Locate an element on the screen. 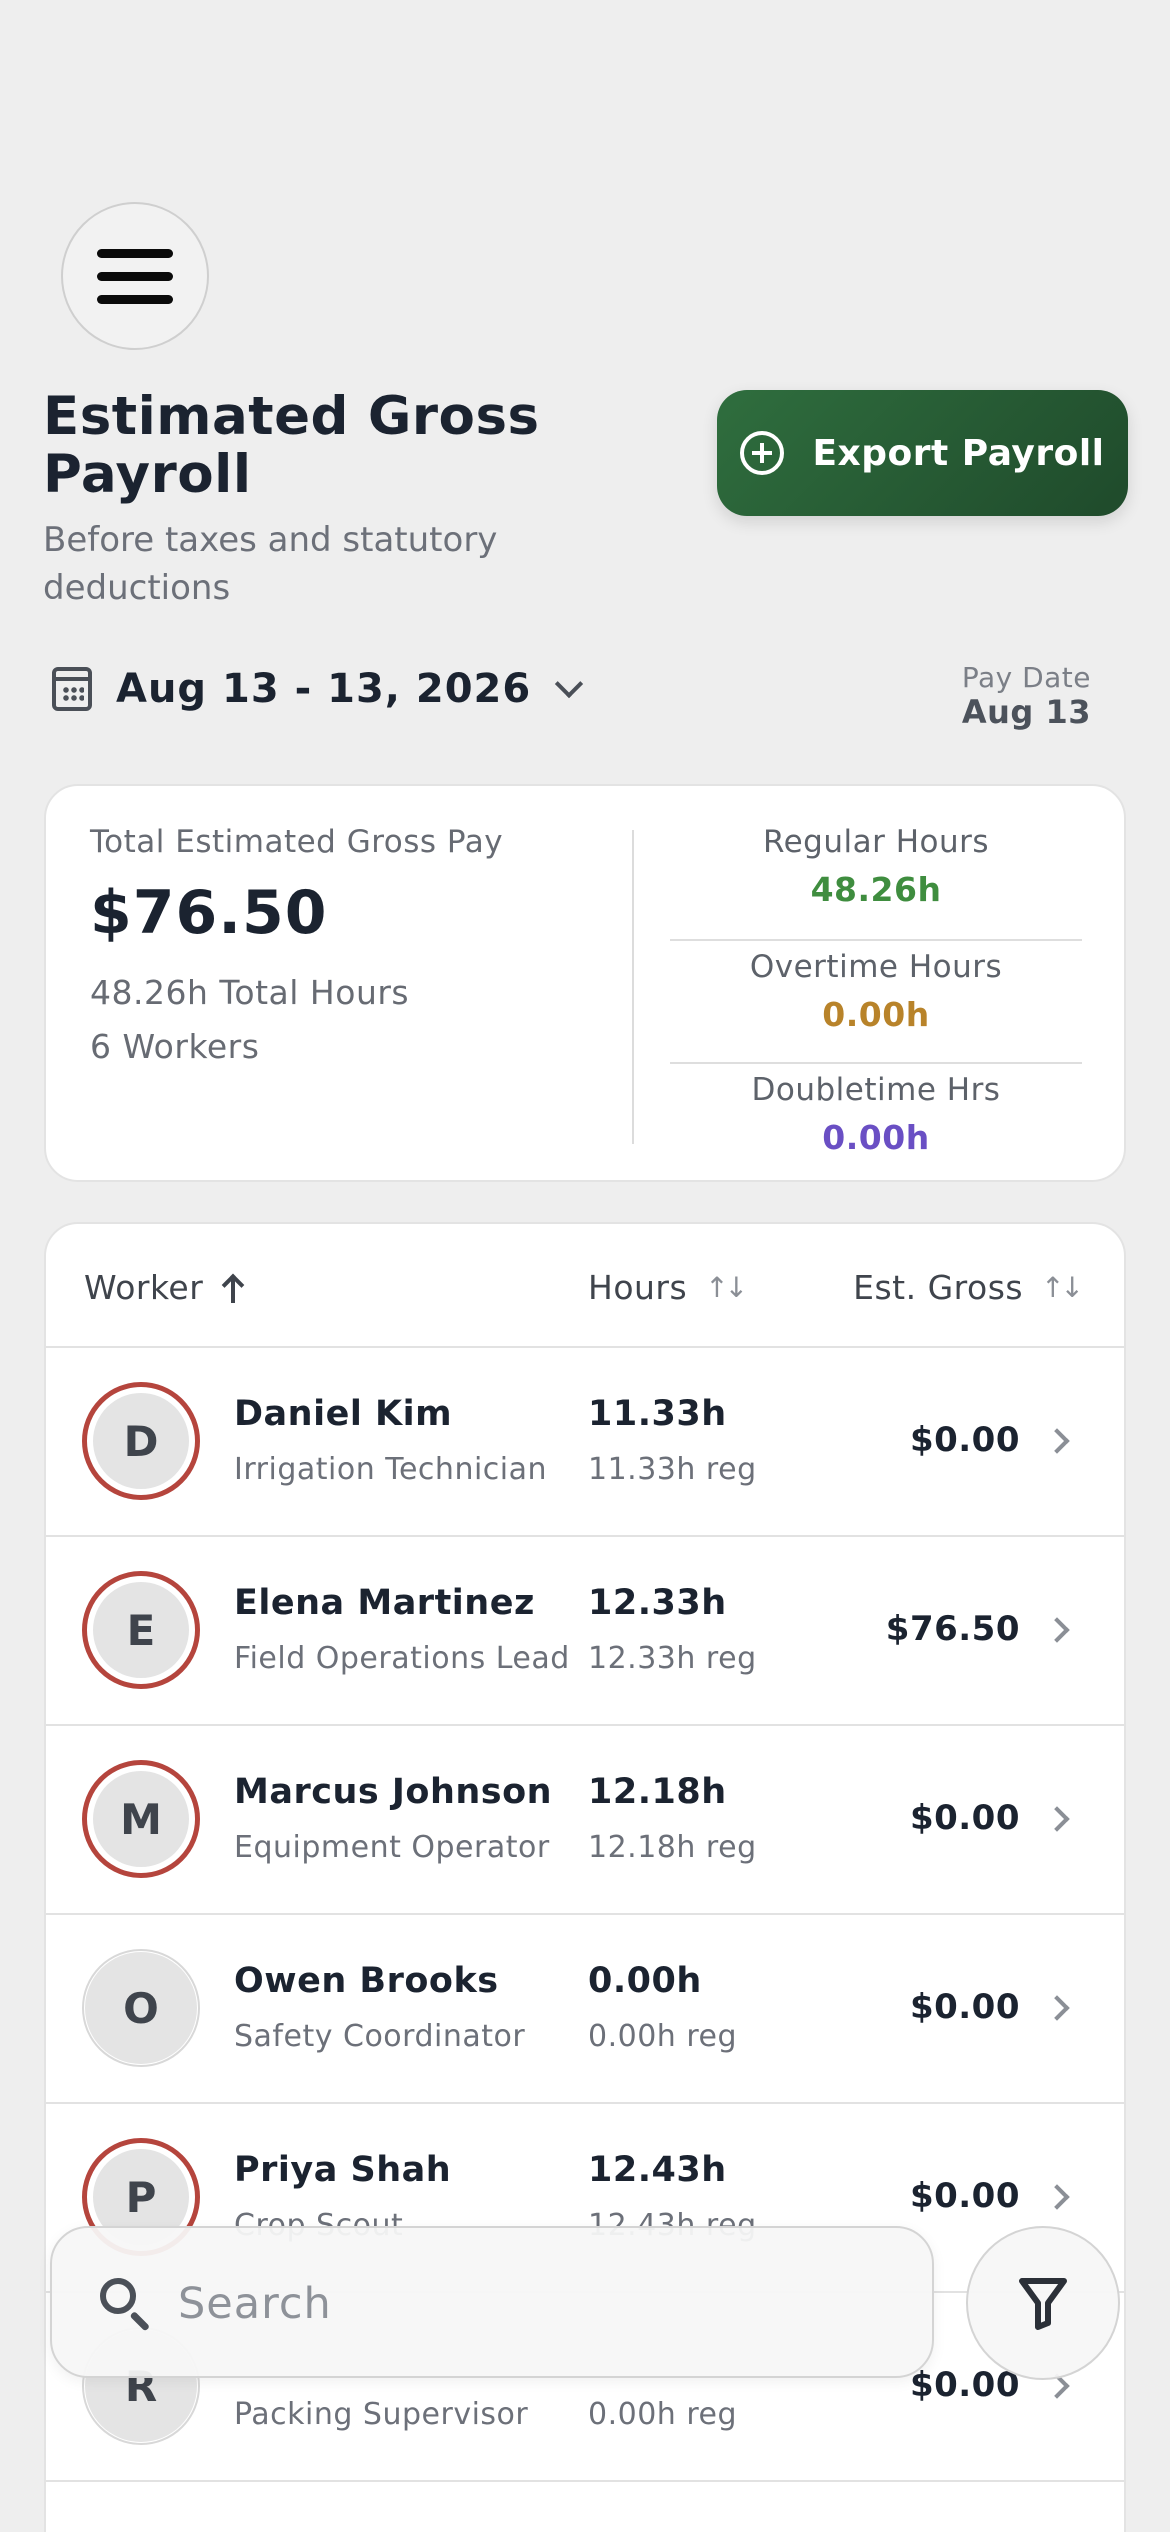  regular-hours-label: Regular Hours is located at coordinates (876, 842).